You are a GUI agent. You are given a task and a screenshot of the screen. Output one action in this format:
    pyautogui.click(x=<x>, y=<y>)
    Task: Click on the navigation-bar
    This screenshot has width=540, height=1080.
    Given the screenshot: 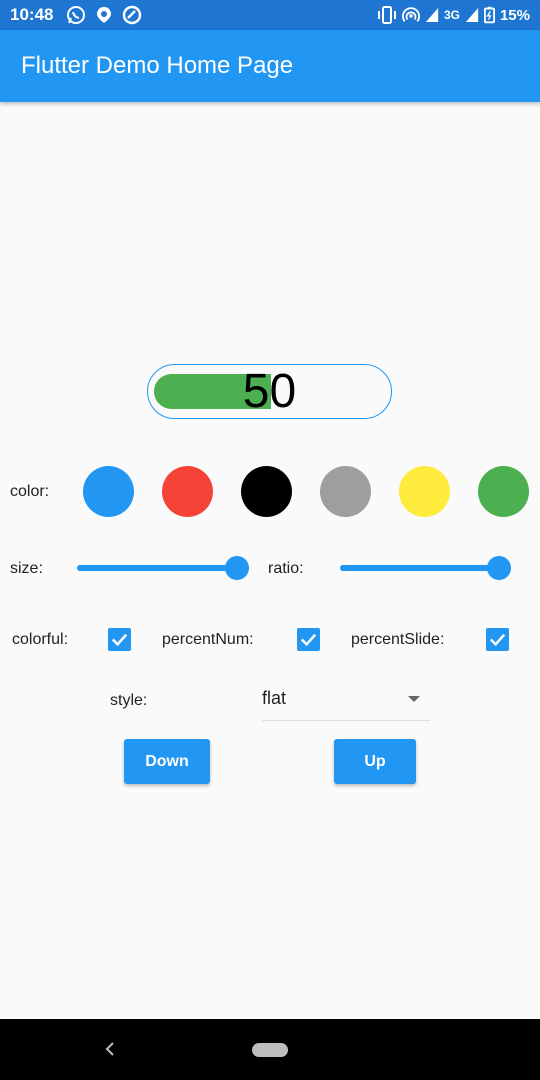 What is the action you would take?
    pyautogui.click(x=270, y=1049)
    